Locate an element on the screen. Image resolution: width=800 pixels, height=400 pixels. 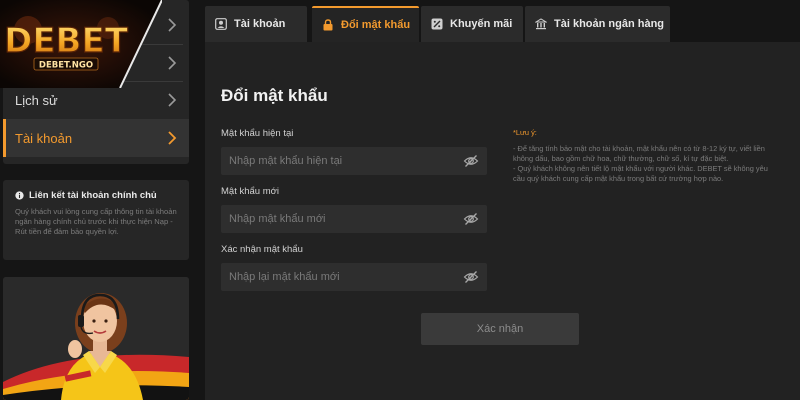
tab-account: Tài khoản is located at coordinates (256, 24).